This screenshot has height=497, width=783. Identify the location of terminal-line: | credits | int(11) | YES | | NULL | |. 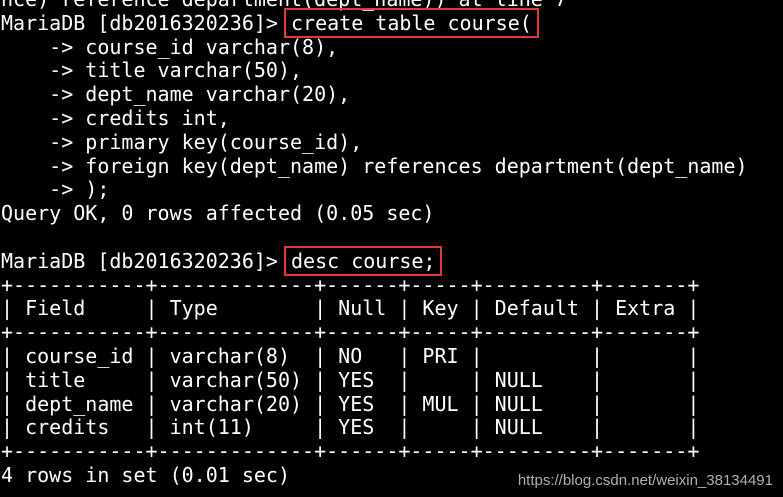
(391, 427).